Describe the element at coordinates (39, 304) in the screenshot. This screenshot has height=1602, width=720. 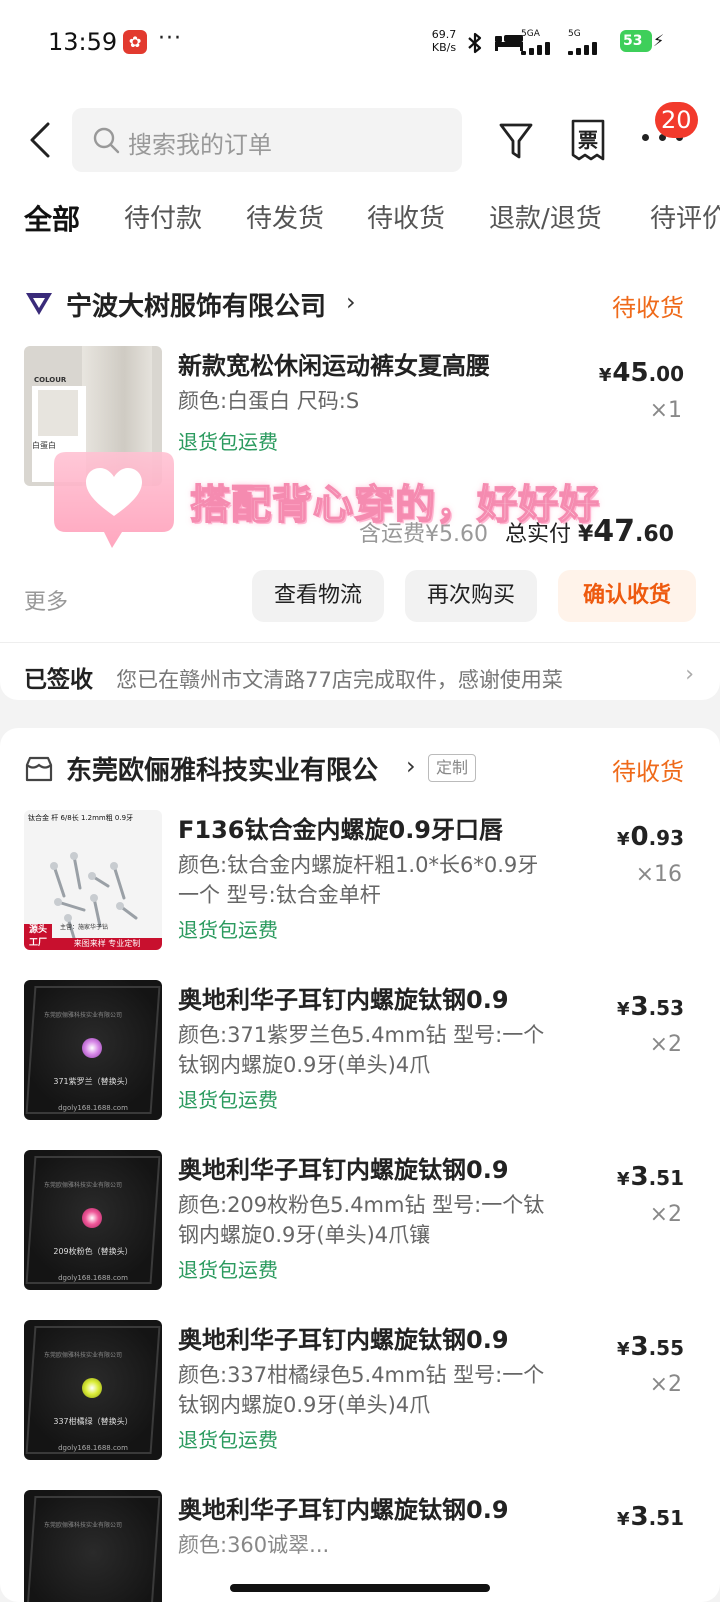
I see `tmall-store-icon` at that location.